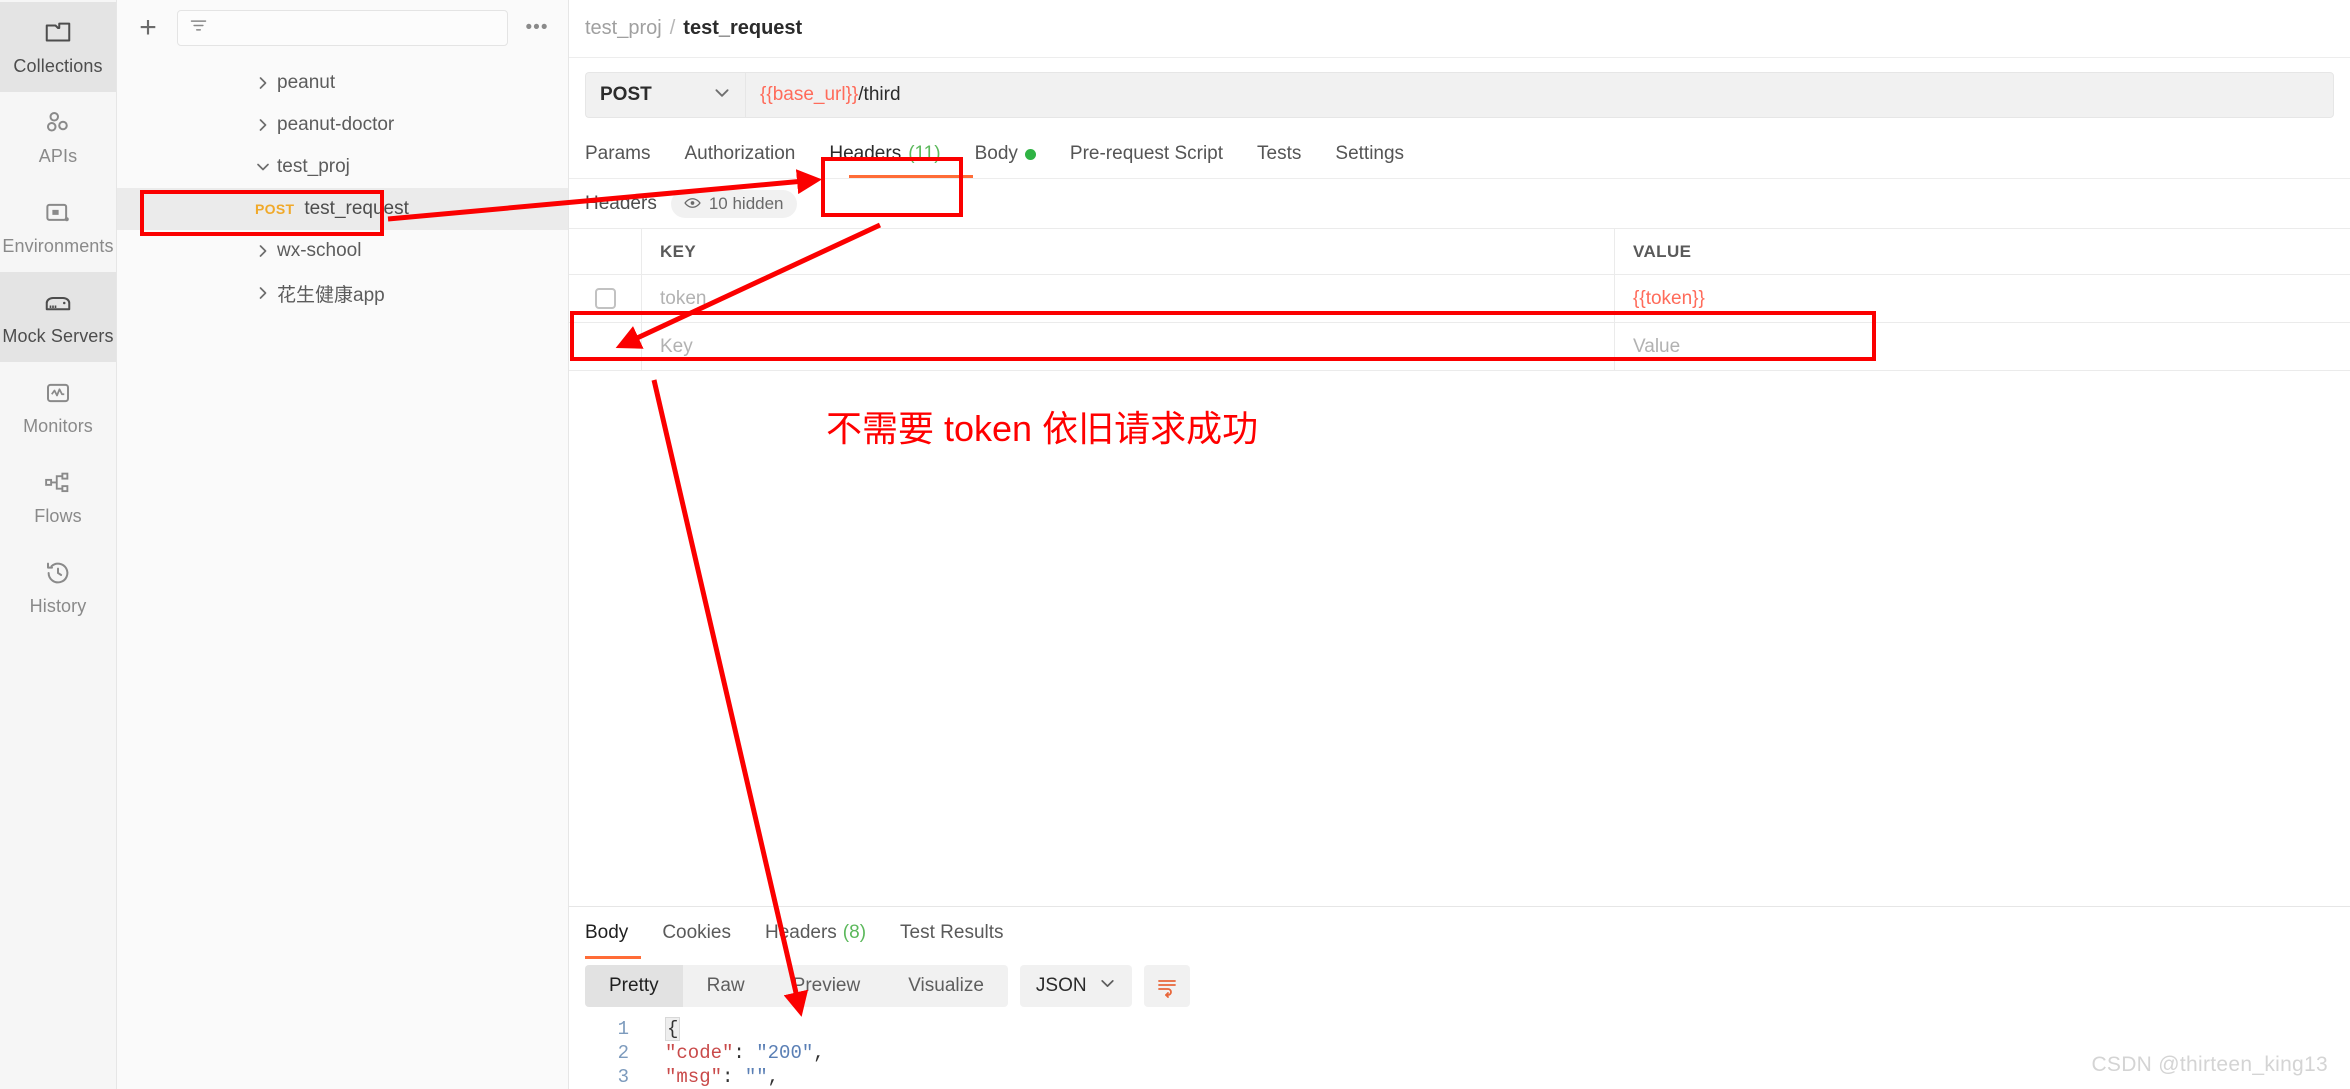  Describe the element at coordinates (785, 1053) in the screenshot. I see `json-value: "200"` at that location.